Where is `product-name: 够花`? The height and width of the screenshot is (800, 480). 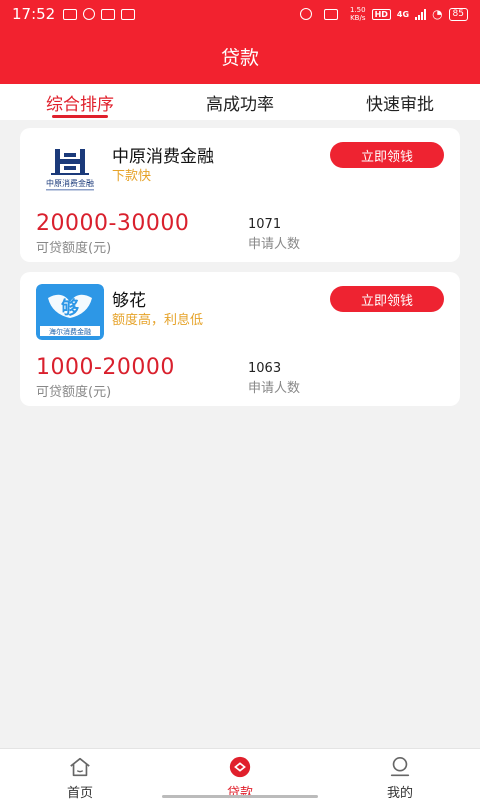 product-name: 够花 is located at coordinates (129, 301).